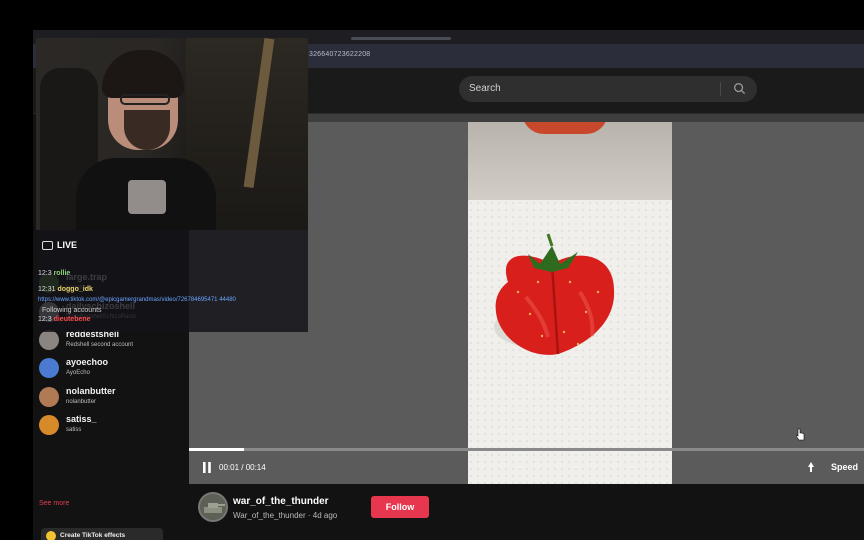 This screenshot has height=540, width=864. I want to click on account-subtitle: AyoEcho, so click(78, 373).